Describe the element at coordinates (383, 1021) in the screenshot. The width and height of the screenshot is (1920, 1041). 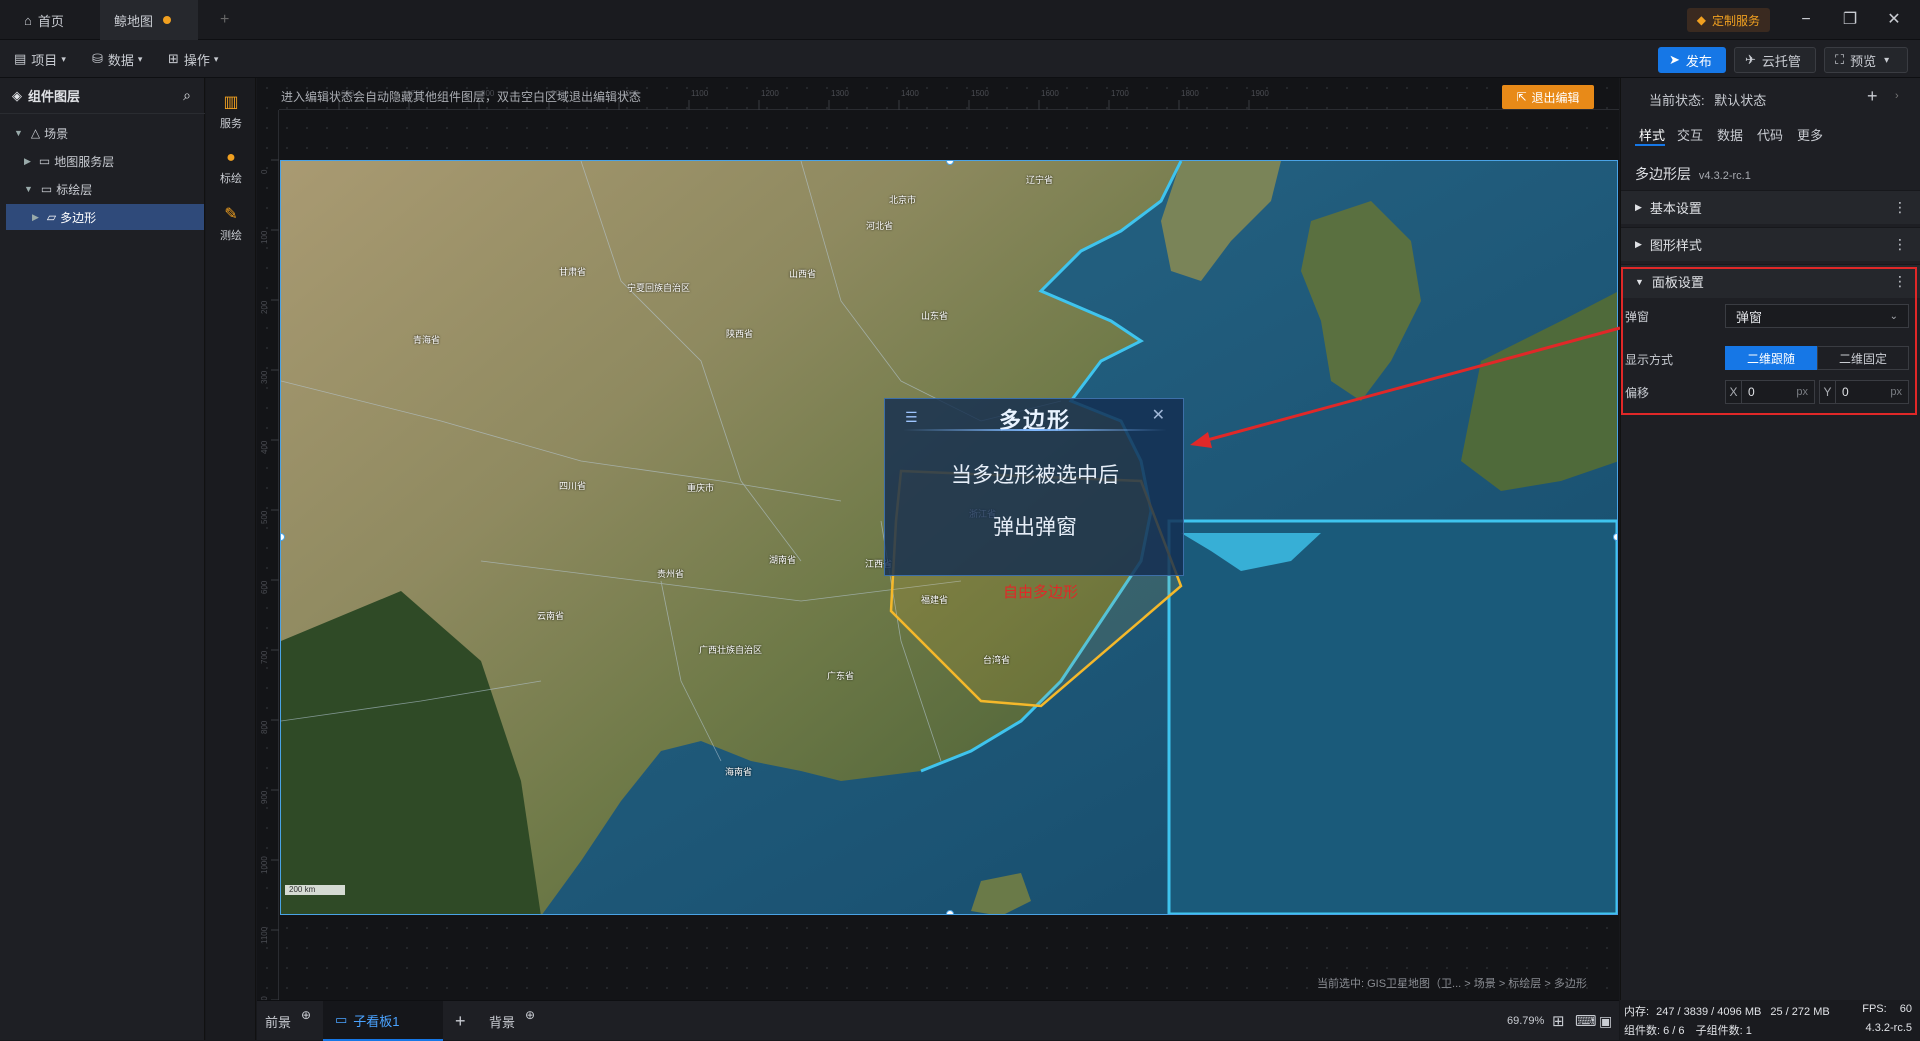
I see `subboard-tab: ▭ 子看板1` at that location.